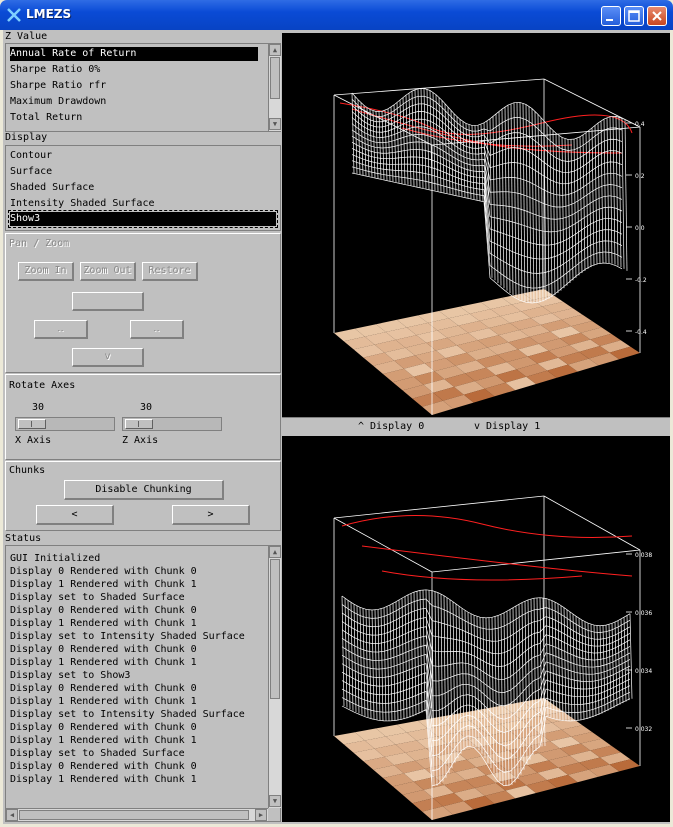  I want to click on heatmap-floor, so click(487, 352).